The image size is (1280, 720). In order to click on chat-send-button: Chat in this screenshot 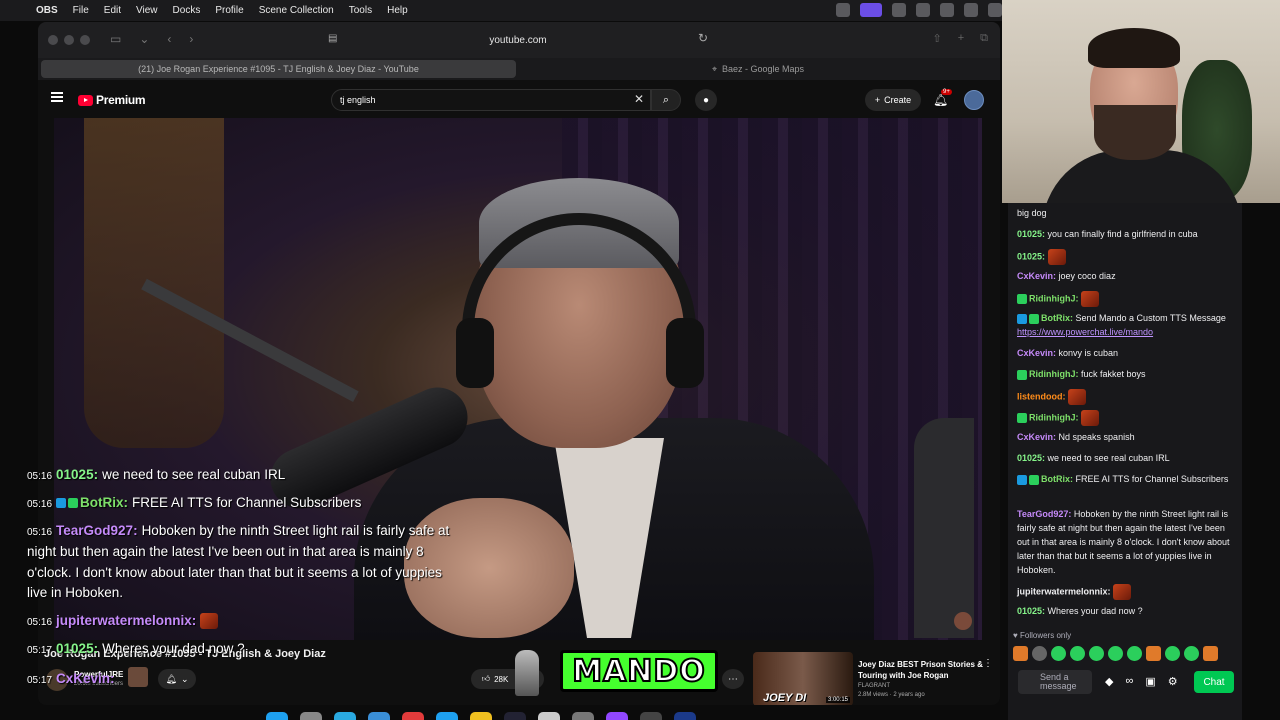, I will do `click(1214, 682)`.